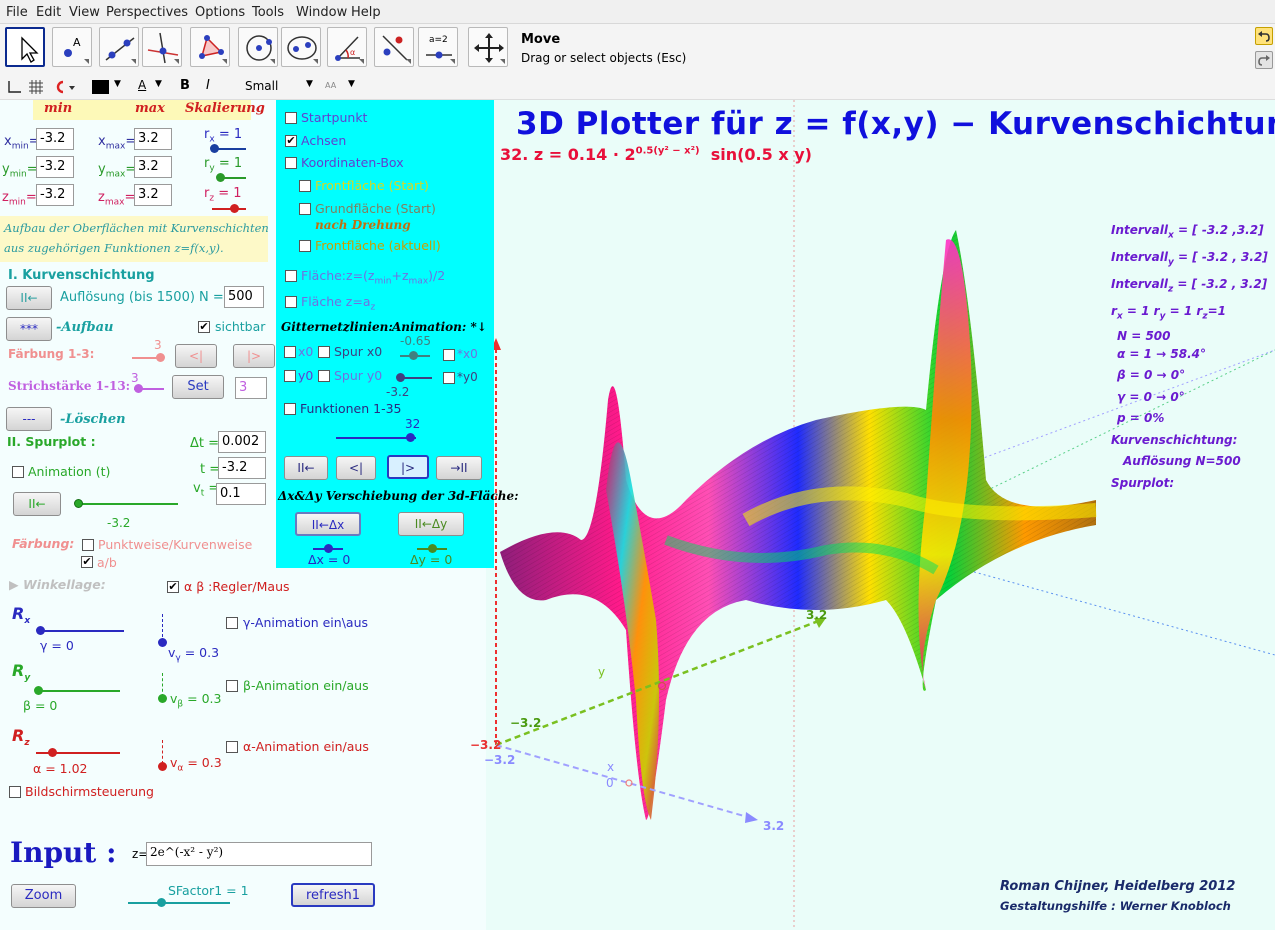 This screenshot has width=1275, height=930. What do you see at coordinates (87, 562) in the screenshot?
I see `ab-checkbox: ✔` at bounding box center [87, 562].